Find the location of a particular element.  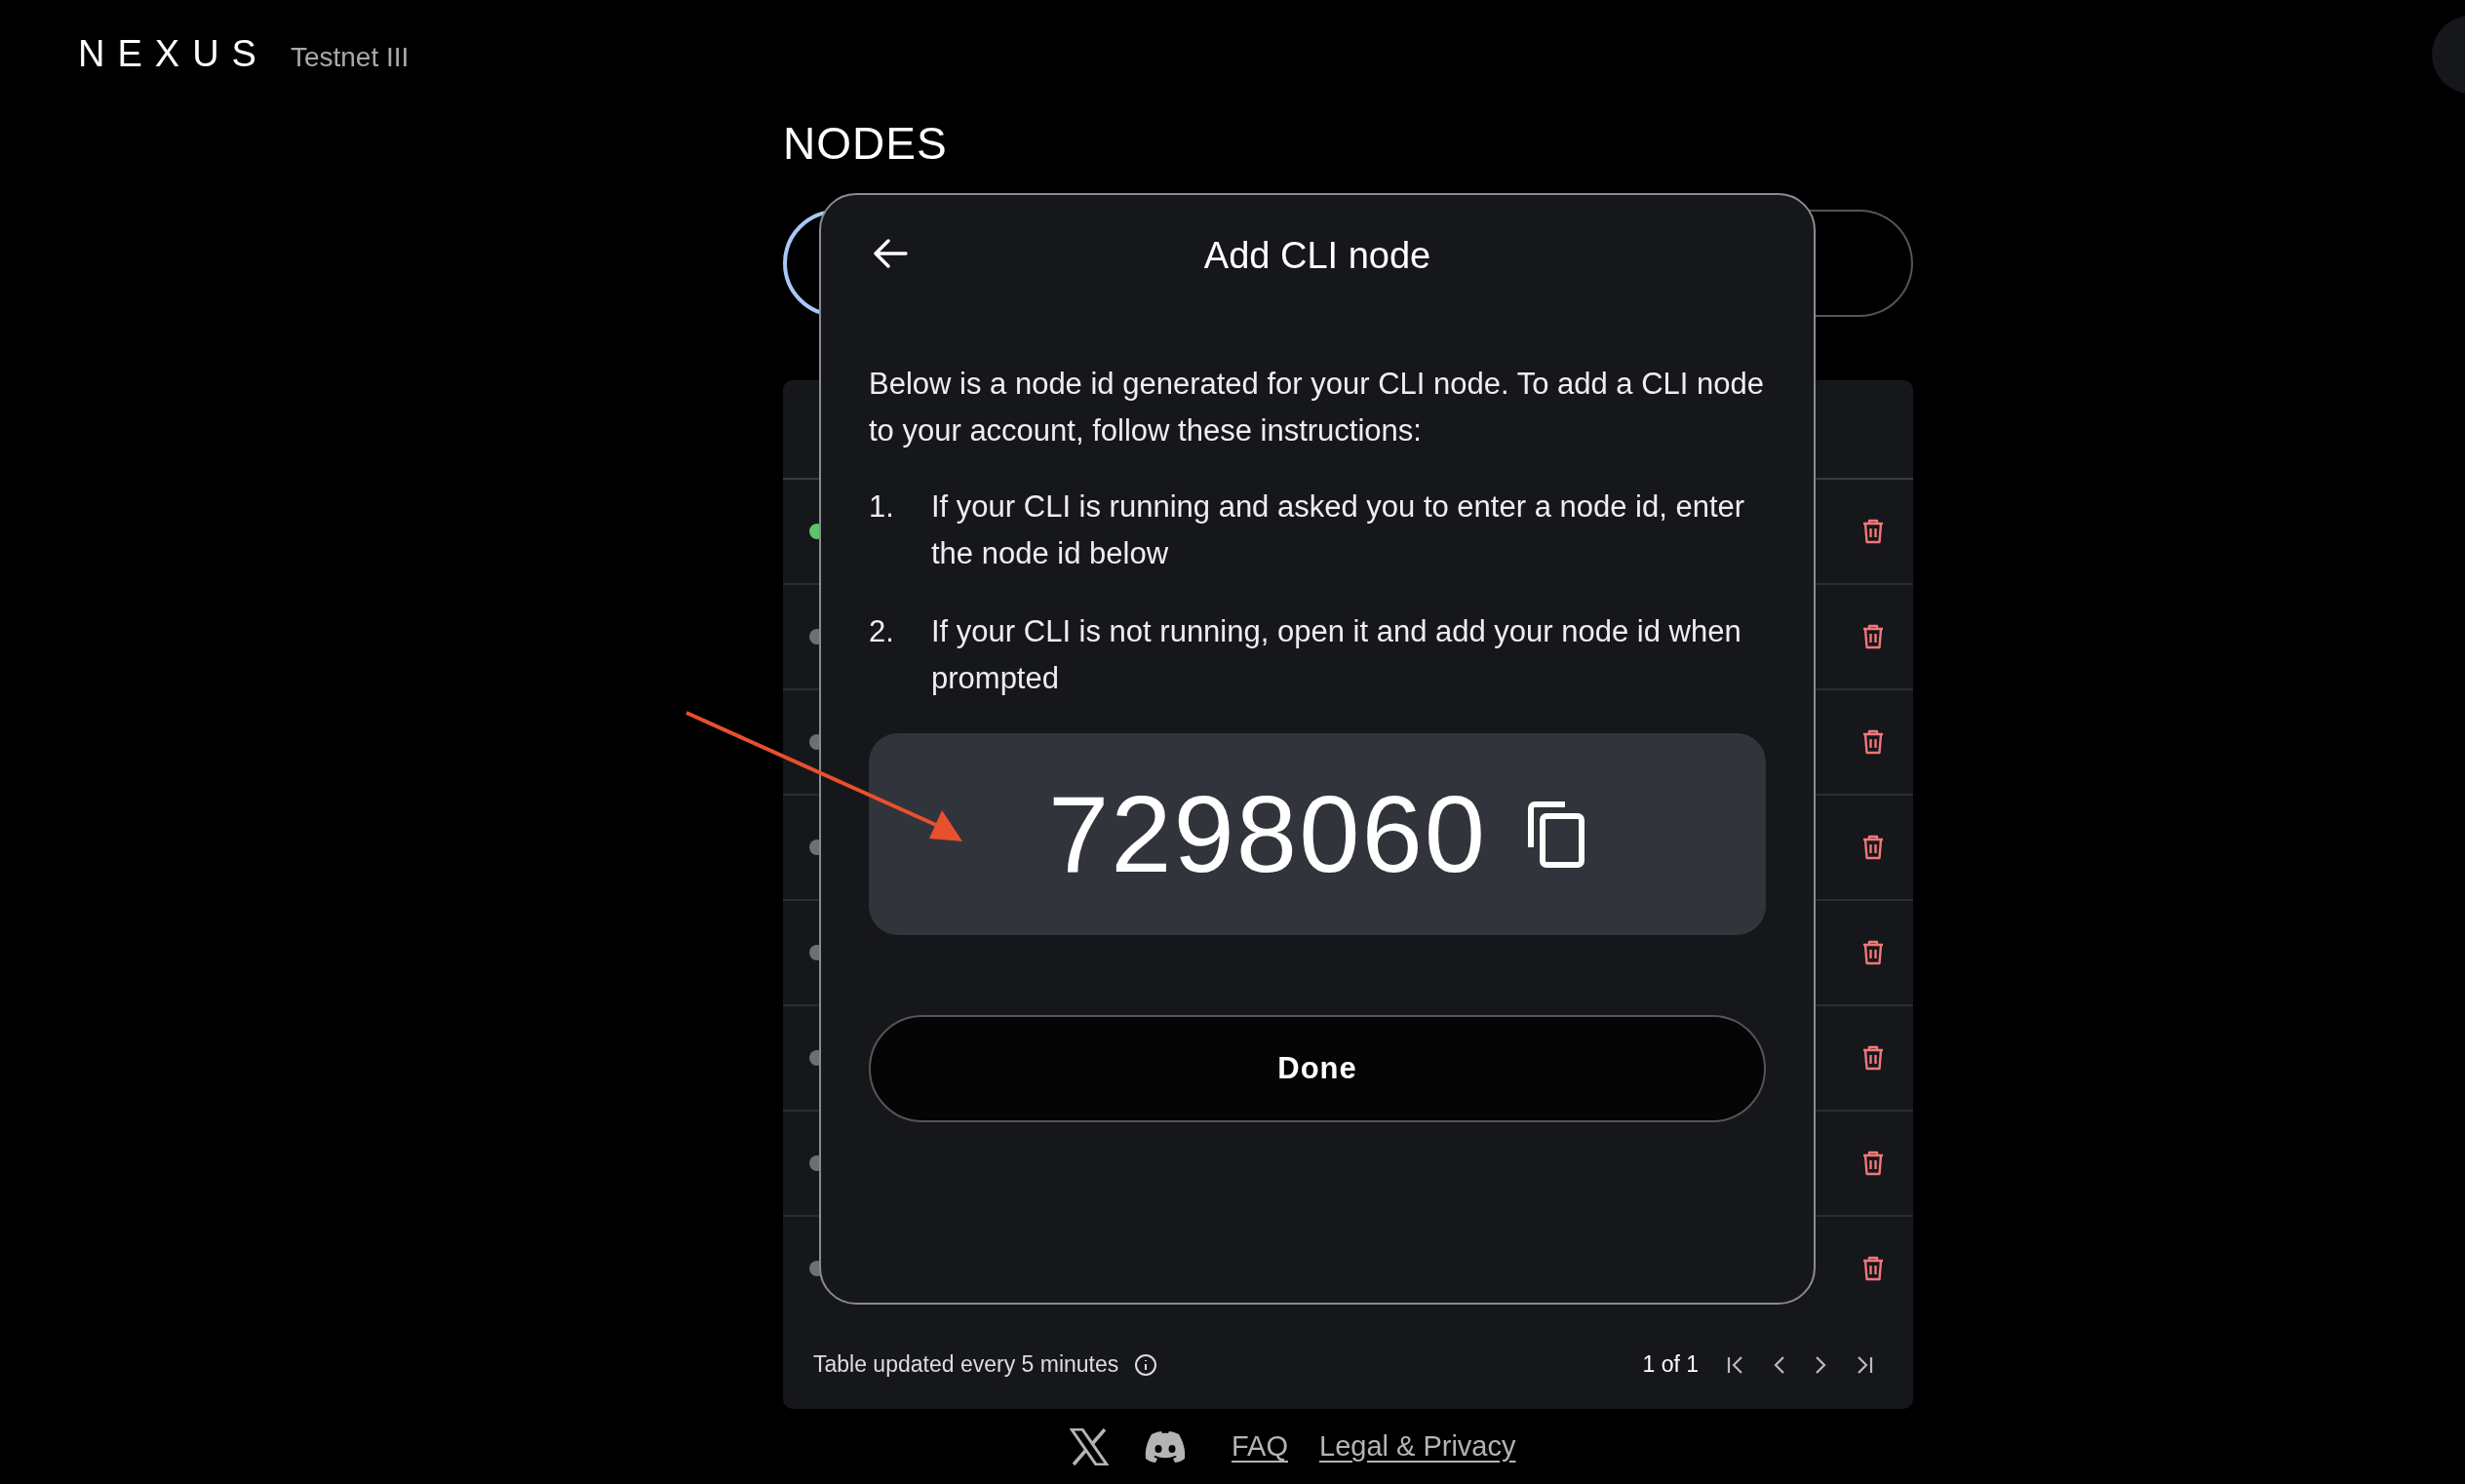

back-arrow-icon is located at coordinates (890, 253).